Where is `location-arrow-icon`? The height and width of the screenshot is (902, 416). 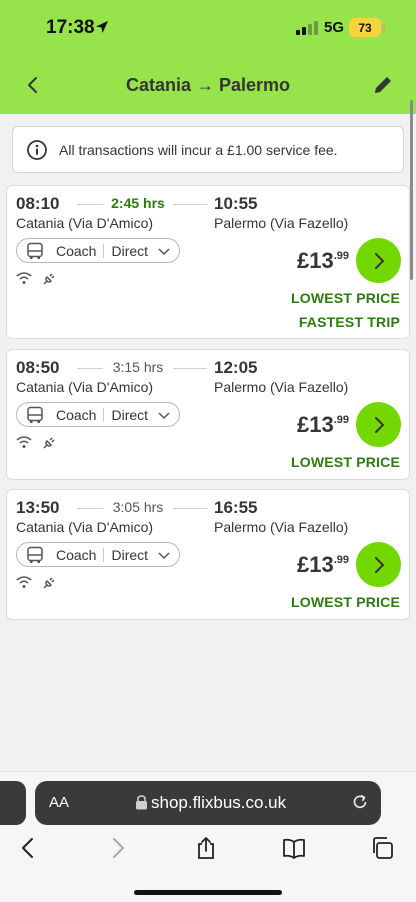
location-arrow-icon is located at coordinates (102, 27).